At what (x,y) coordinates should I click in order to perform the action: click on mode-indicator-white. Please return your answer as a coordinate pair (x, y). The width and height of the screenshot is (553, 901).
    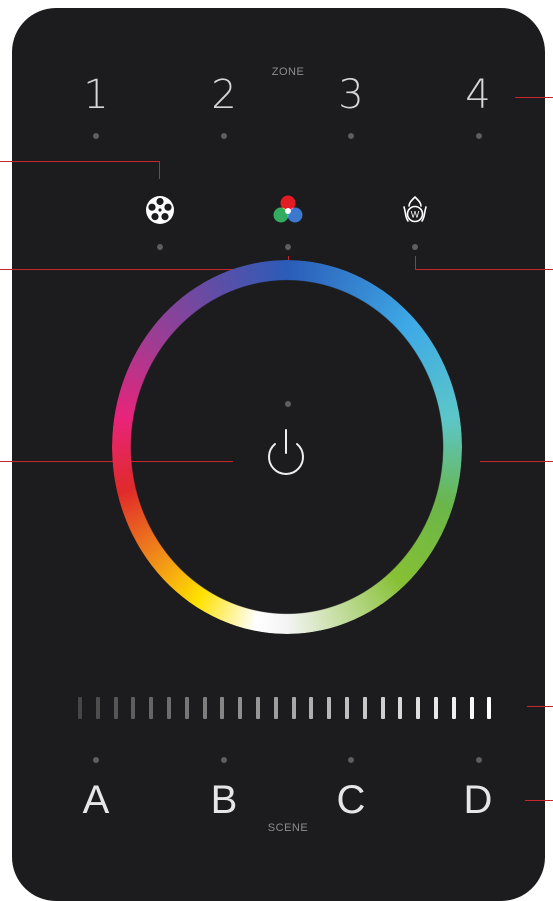
    Looking at the image, I should click on (415, 247).